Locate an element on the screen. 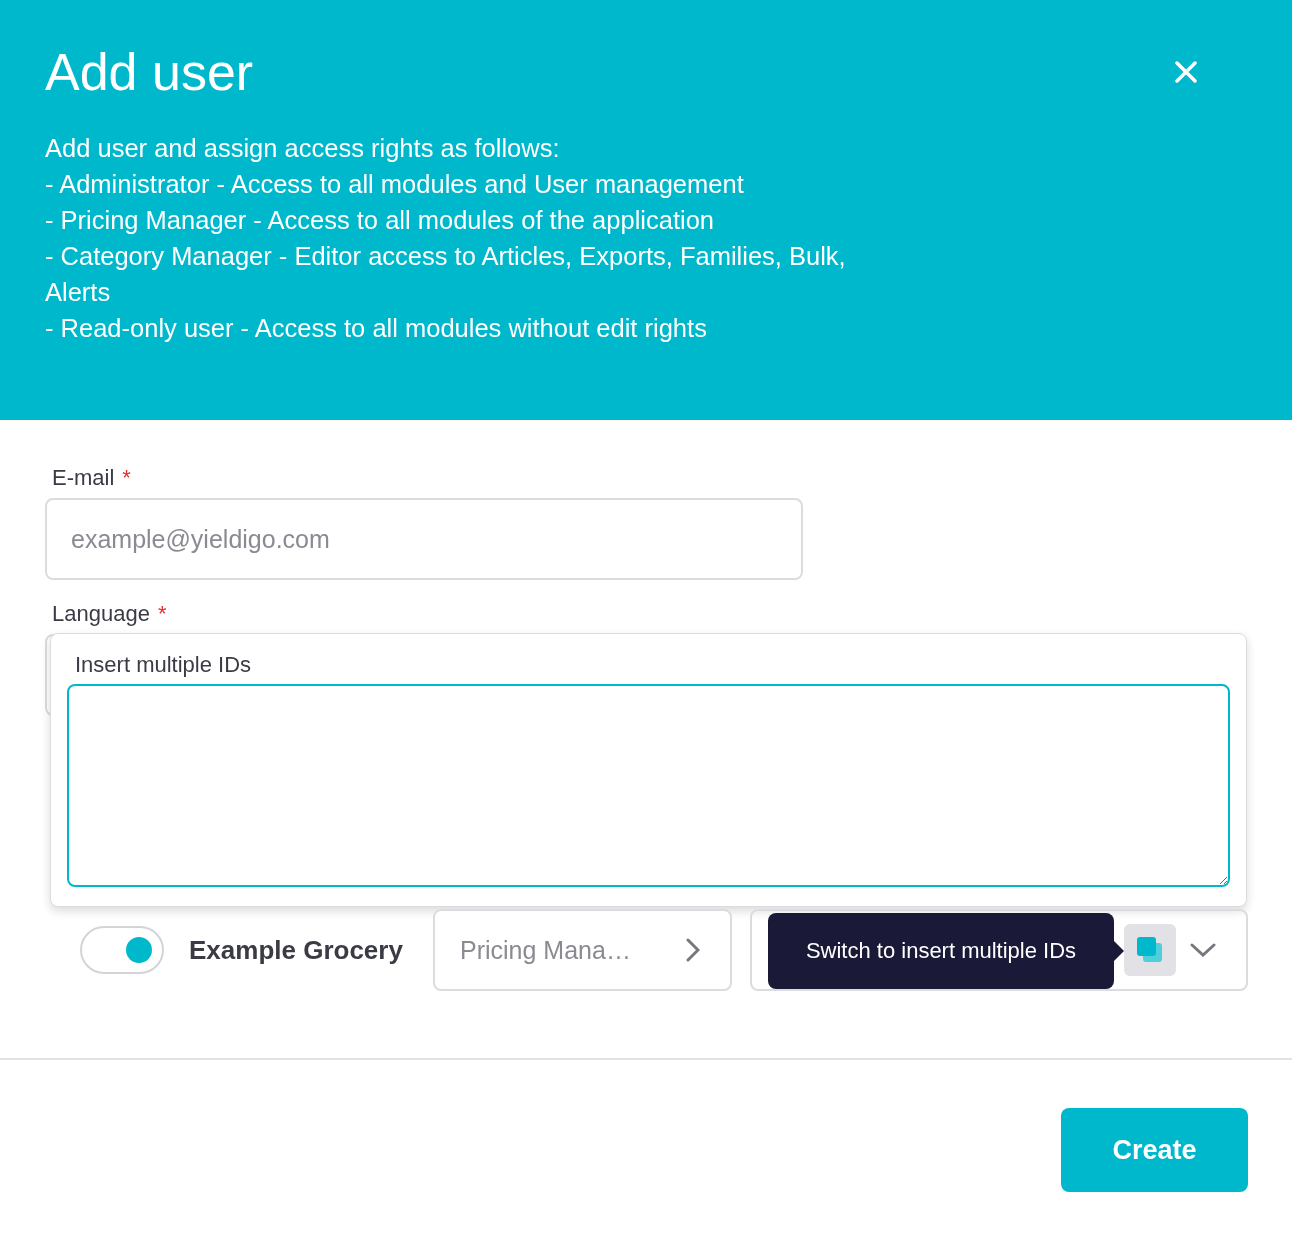  dropdown-icon is located at coordinates (1203, 950).